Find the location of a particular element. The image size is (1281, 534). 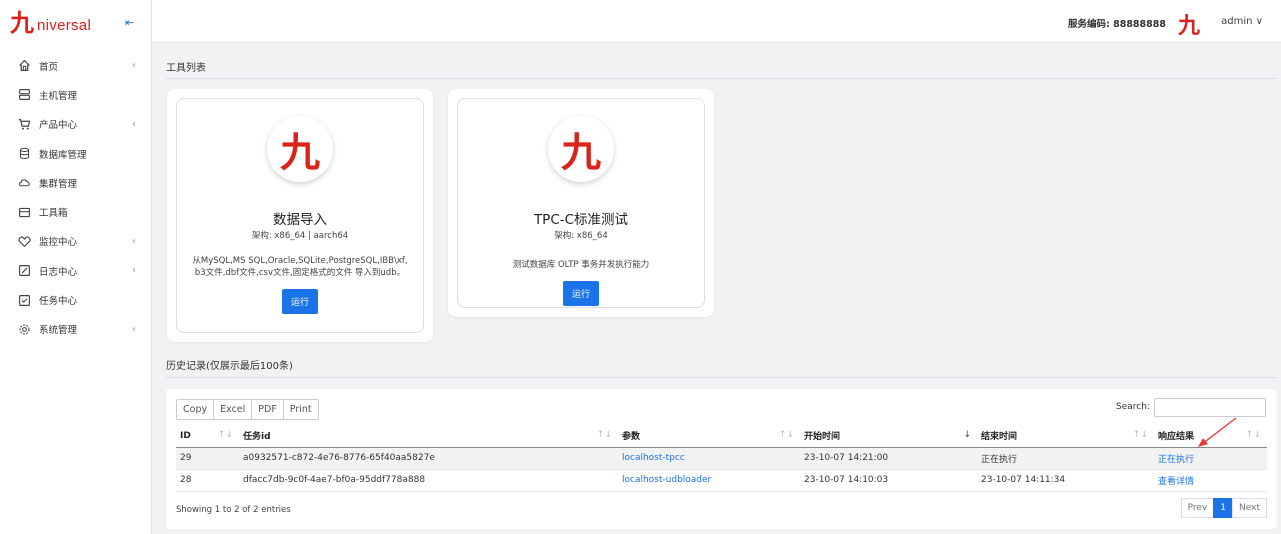

chevron-down-icon: ∨ is located at coordinates (1259, 21).